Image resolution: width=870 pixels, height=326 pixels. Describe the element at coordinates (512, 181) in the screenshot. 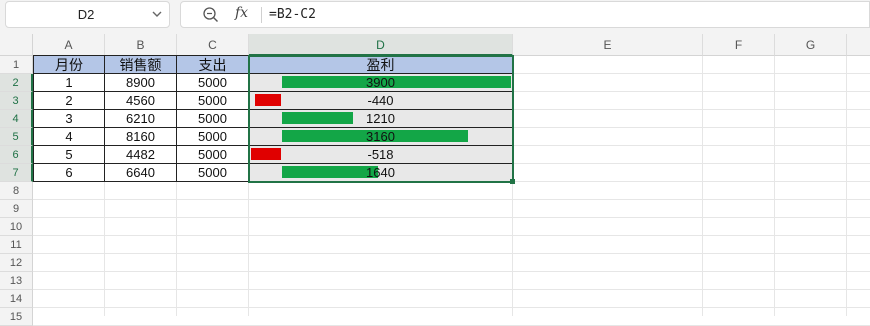

I see `fill-handle` at that location.